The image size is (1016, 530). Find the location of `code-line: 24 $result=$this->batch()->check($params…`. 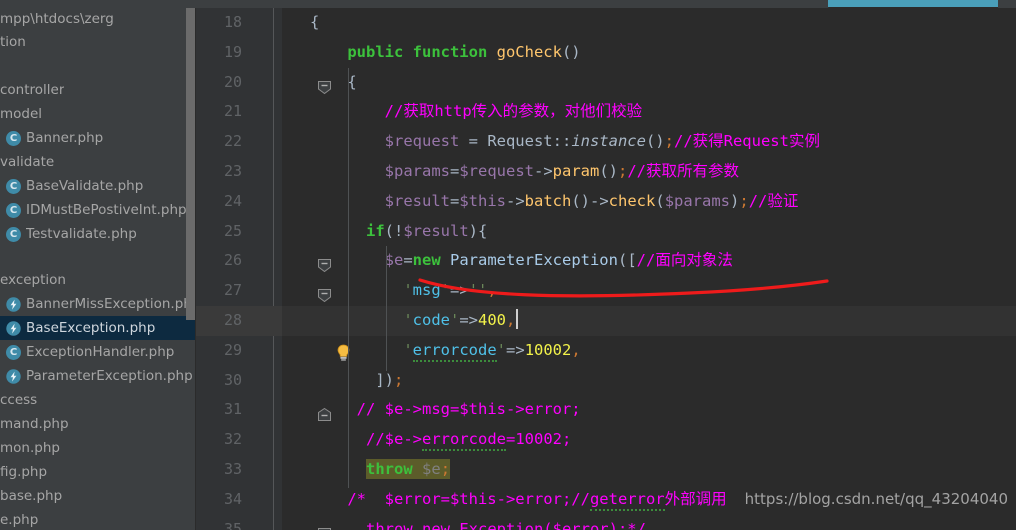

code-line: 24 $result=$this->batch()->check($params… is located at coordinates (606, 202).